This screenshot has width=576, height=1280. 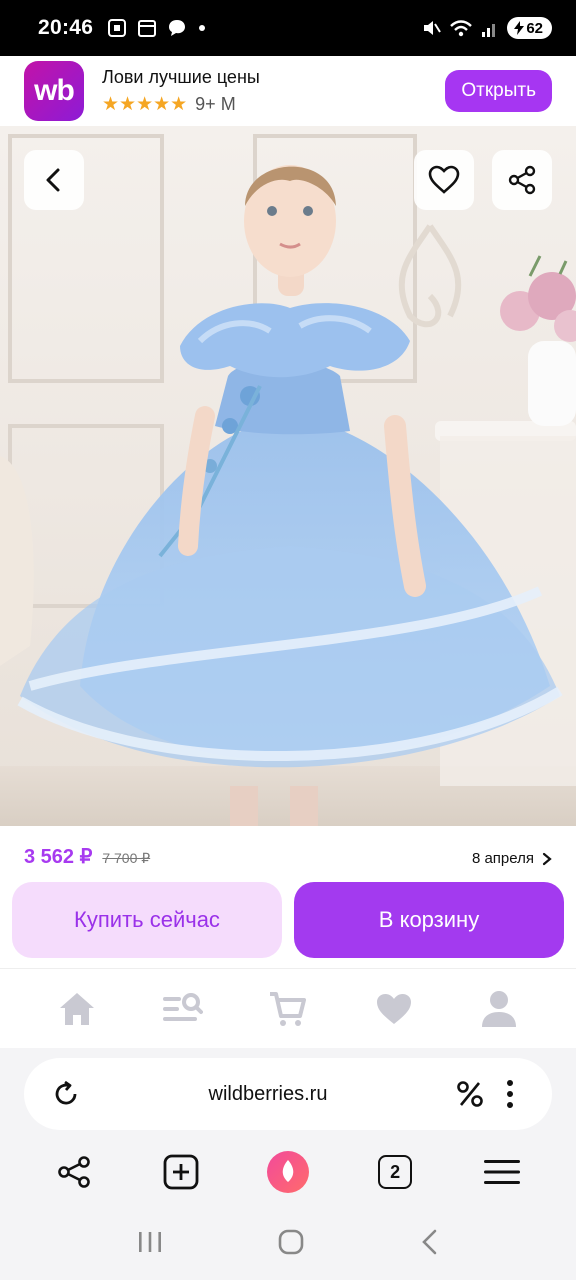 I want to click on battery-level: 62, so click(x=534, y=28).